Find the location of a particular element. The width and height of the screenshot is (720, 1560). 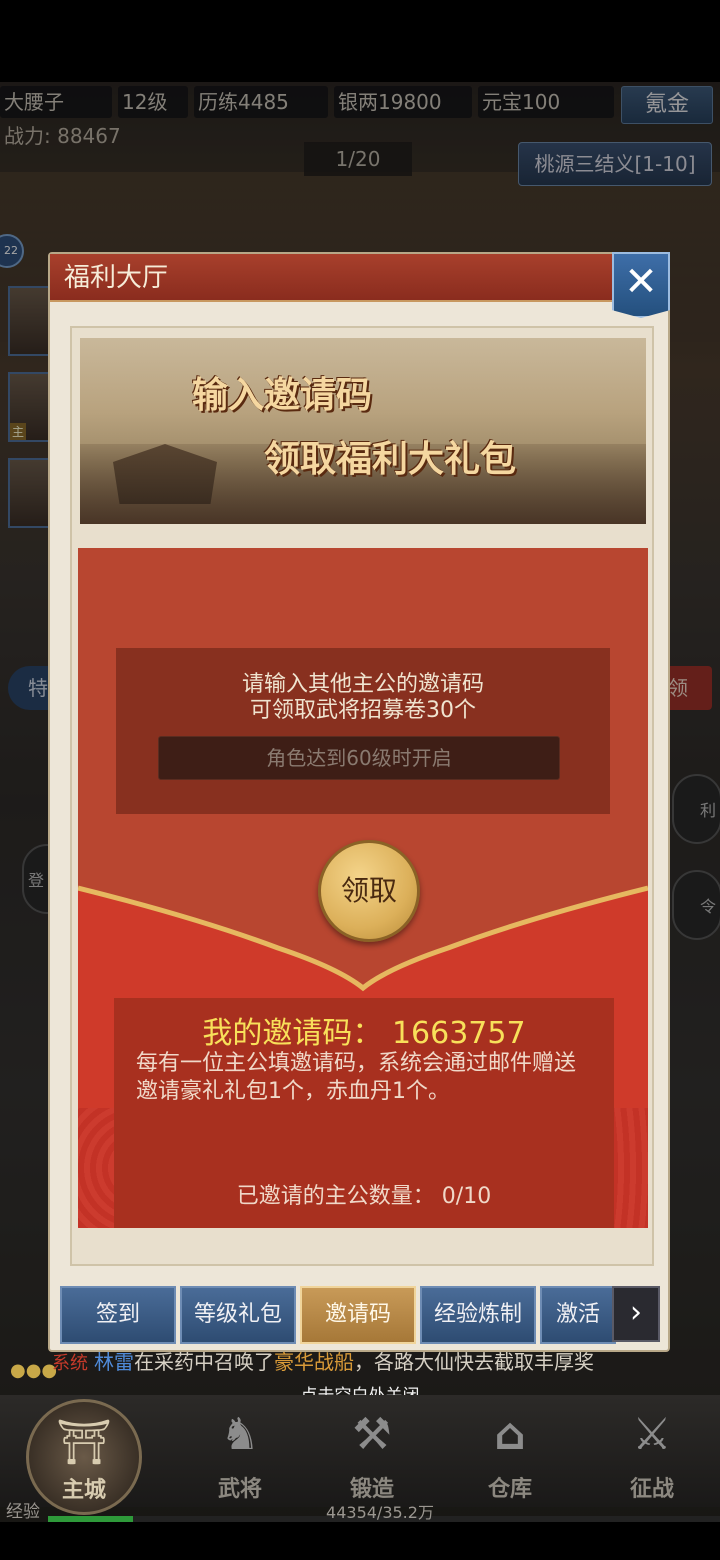

bottom-navigation: ⛩ 主城 ♞ 武将 ⚒ 锻造 ⌂ 仓库 ⚔ 征战 is located at coordinates (360, 1455).